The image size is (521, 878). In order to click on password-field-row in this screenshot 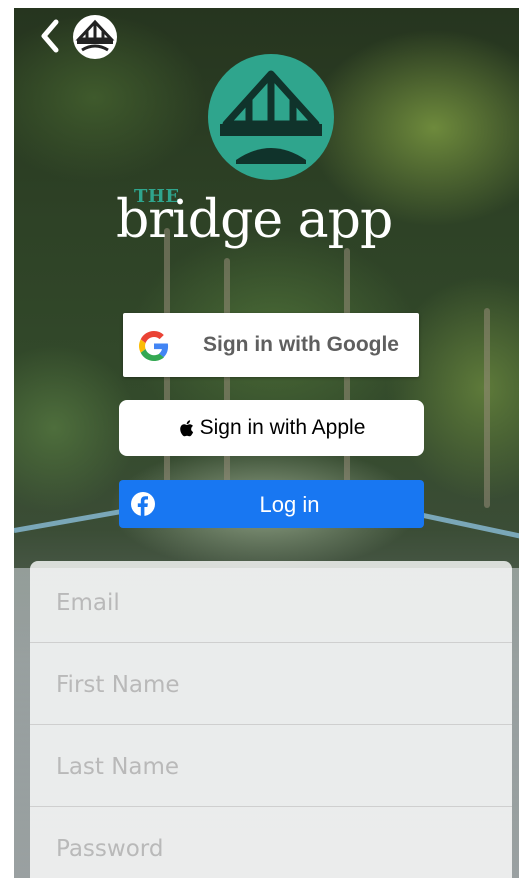, I will do `click(271, 842)`.